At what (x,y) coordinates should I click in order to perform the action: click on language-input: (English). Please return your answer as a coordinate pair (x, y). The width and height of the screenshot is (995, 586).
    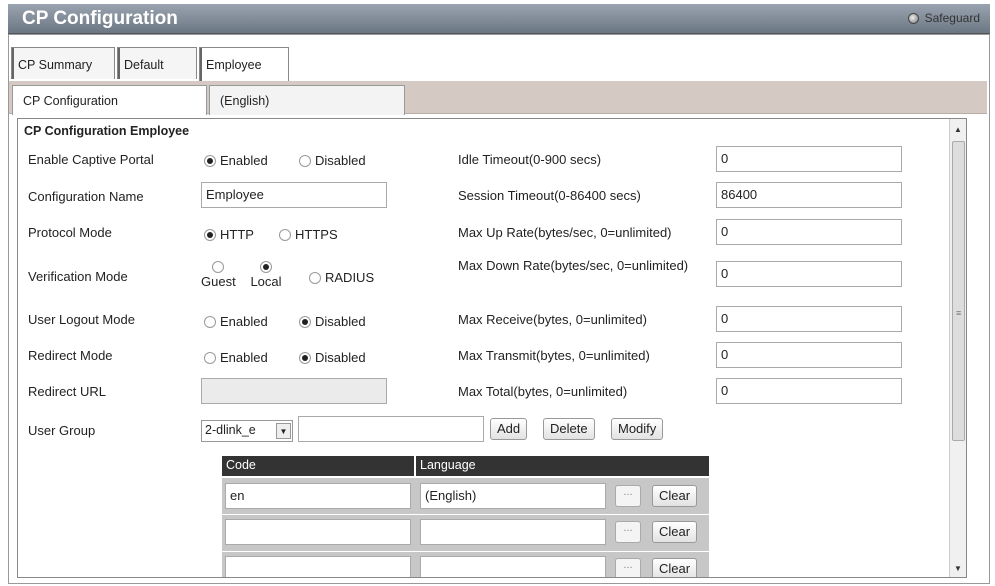
    Looking at the image, I should click on (513, 496).